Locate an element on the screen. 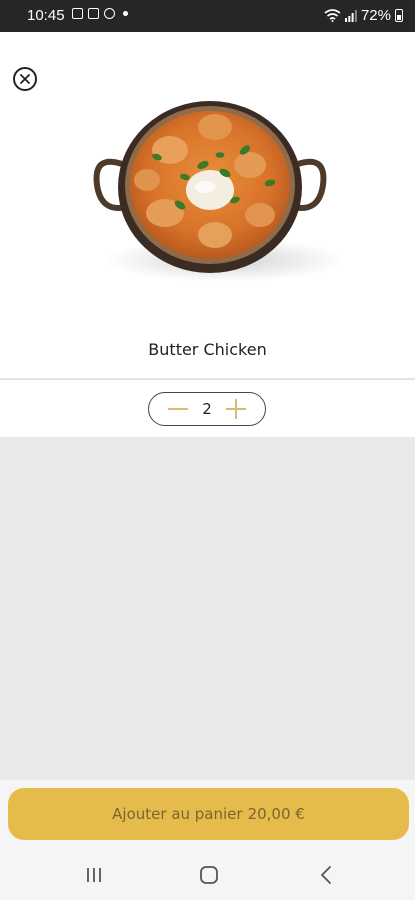 This screenshot has width=415, height=900. notification-icons is located at coordinates (100, 13).